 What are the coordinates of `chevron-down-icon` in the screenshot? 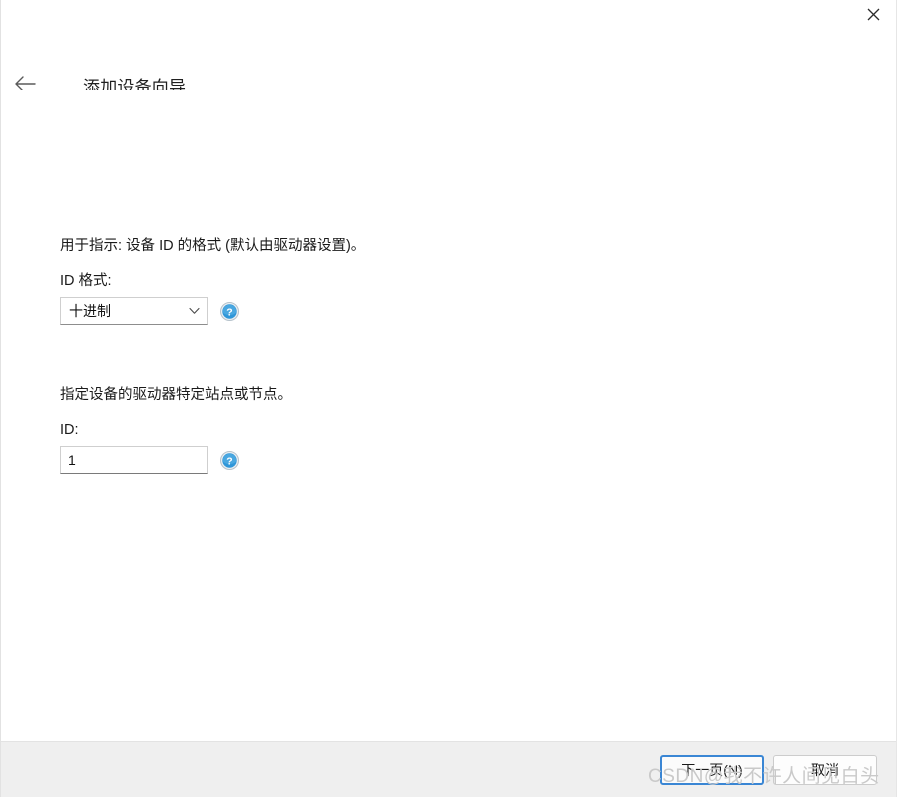 It's located at (194, 311).